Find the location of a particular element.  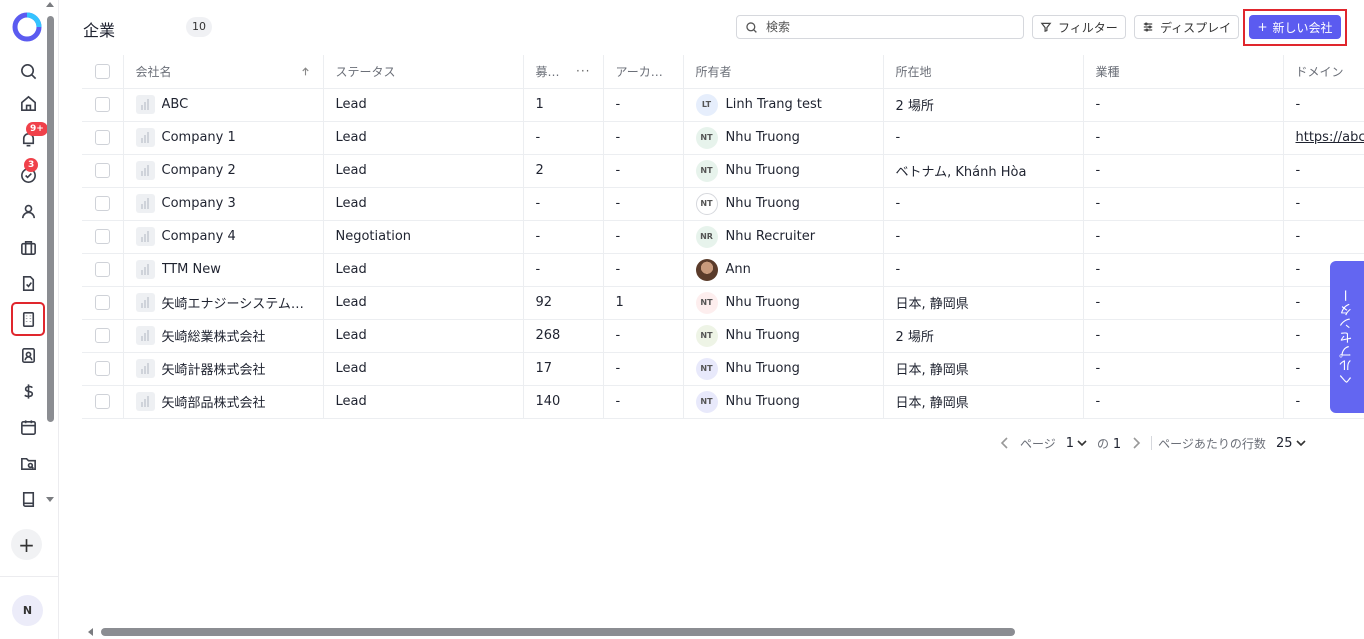

more-icon: ··· is located at coordinates (583, 71).